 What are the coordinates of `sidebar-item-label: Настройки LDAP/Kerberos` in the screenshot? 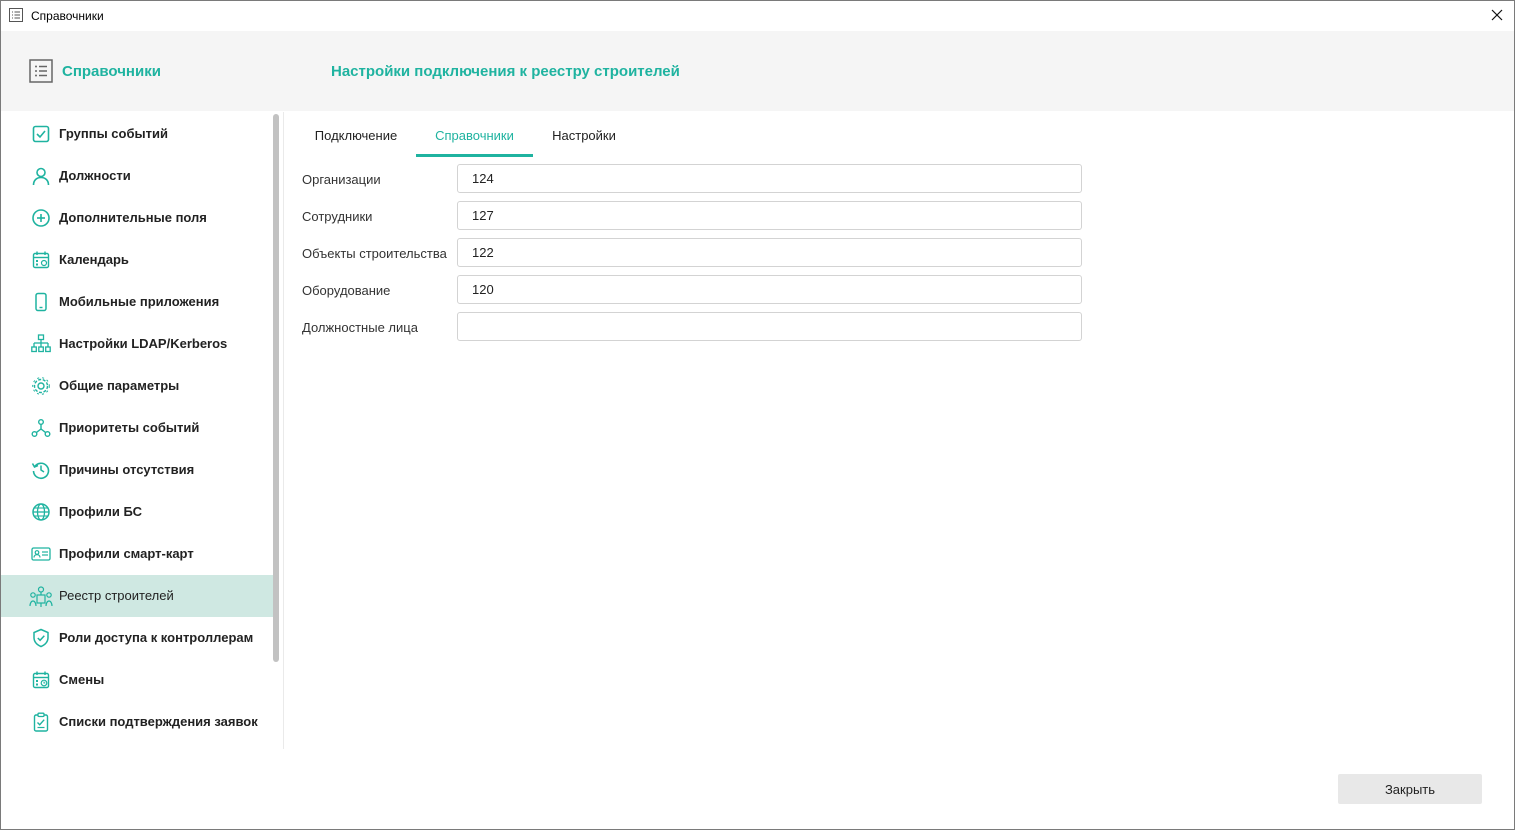 It's located at (143, 343).